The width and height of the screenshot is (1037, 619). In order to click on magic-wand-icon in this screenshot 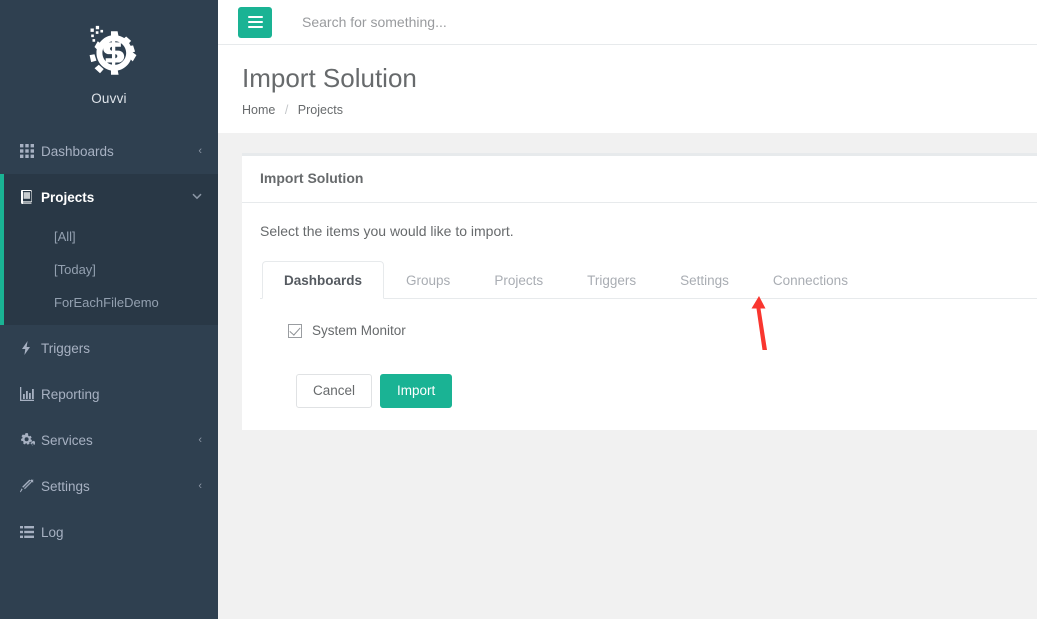, I will do `click(30, 486)`.